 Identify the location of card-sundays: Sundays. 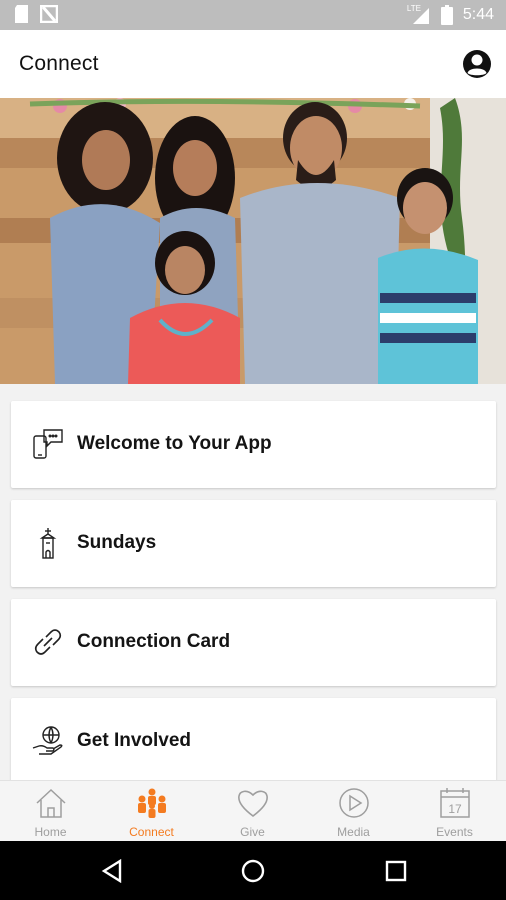
(253, 543).